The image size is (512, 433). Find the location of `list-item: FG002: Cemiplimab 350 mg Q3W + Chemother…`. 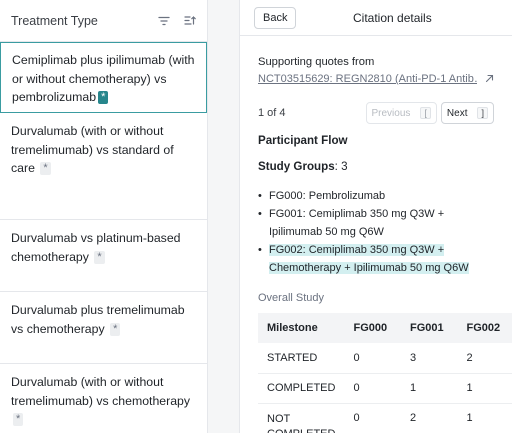

list-item: FG002: Cemiplimab 350 mg Q3W + Chemother… is located at coordinates (376, 259).